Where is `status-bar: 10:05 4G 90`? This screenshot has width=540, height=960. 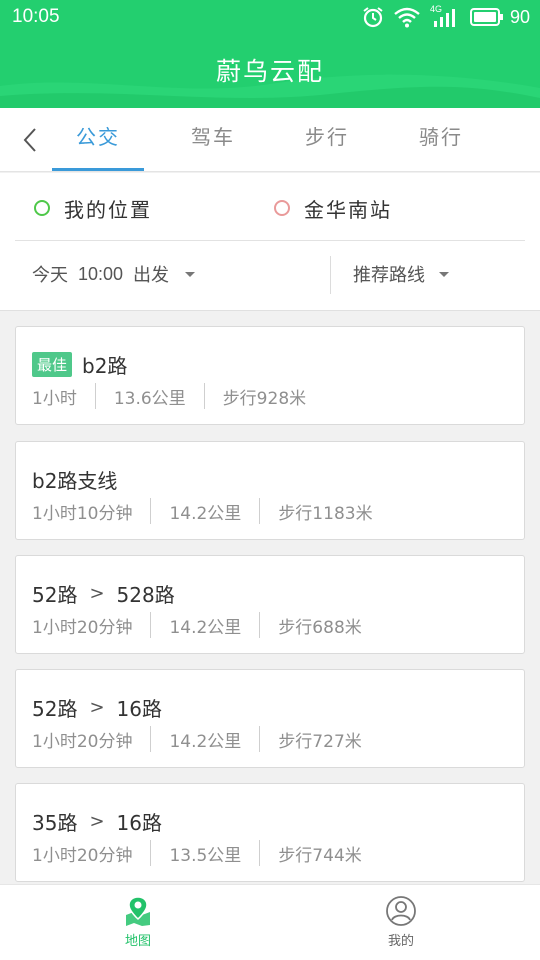
status-bar: 10:05 4G 90 is located at coordinates (270, 17).